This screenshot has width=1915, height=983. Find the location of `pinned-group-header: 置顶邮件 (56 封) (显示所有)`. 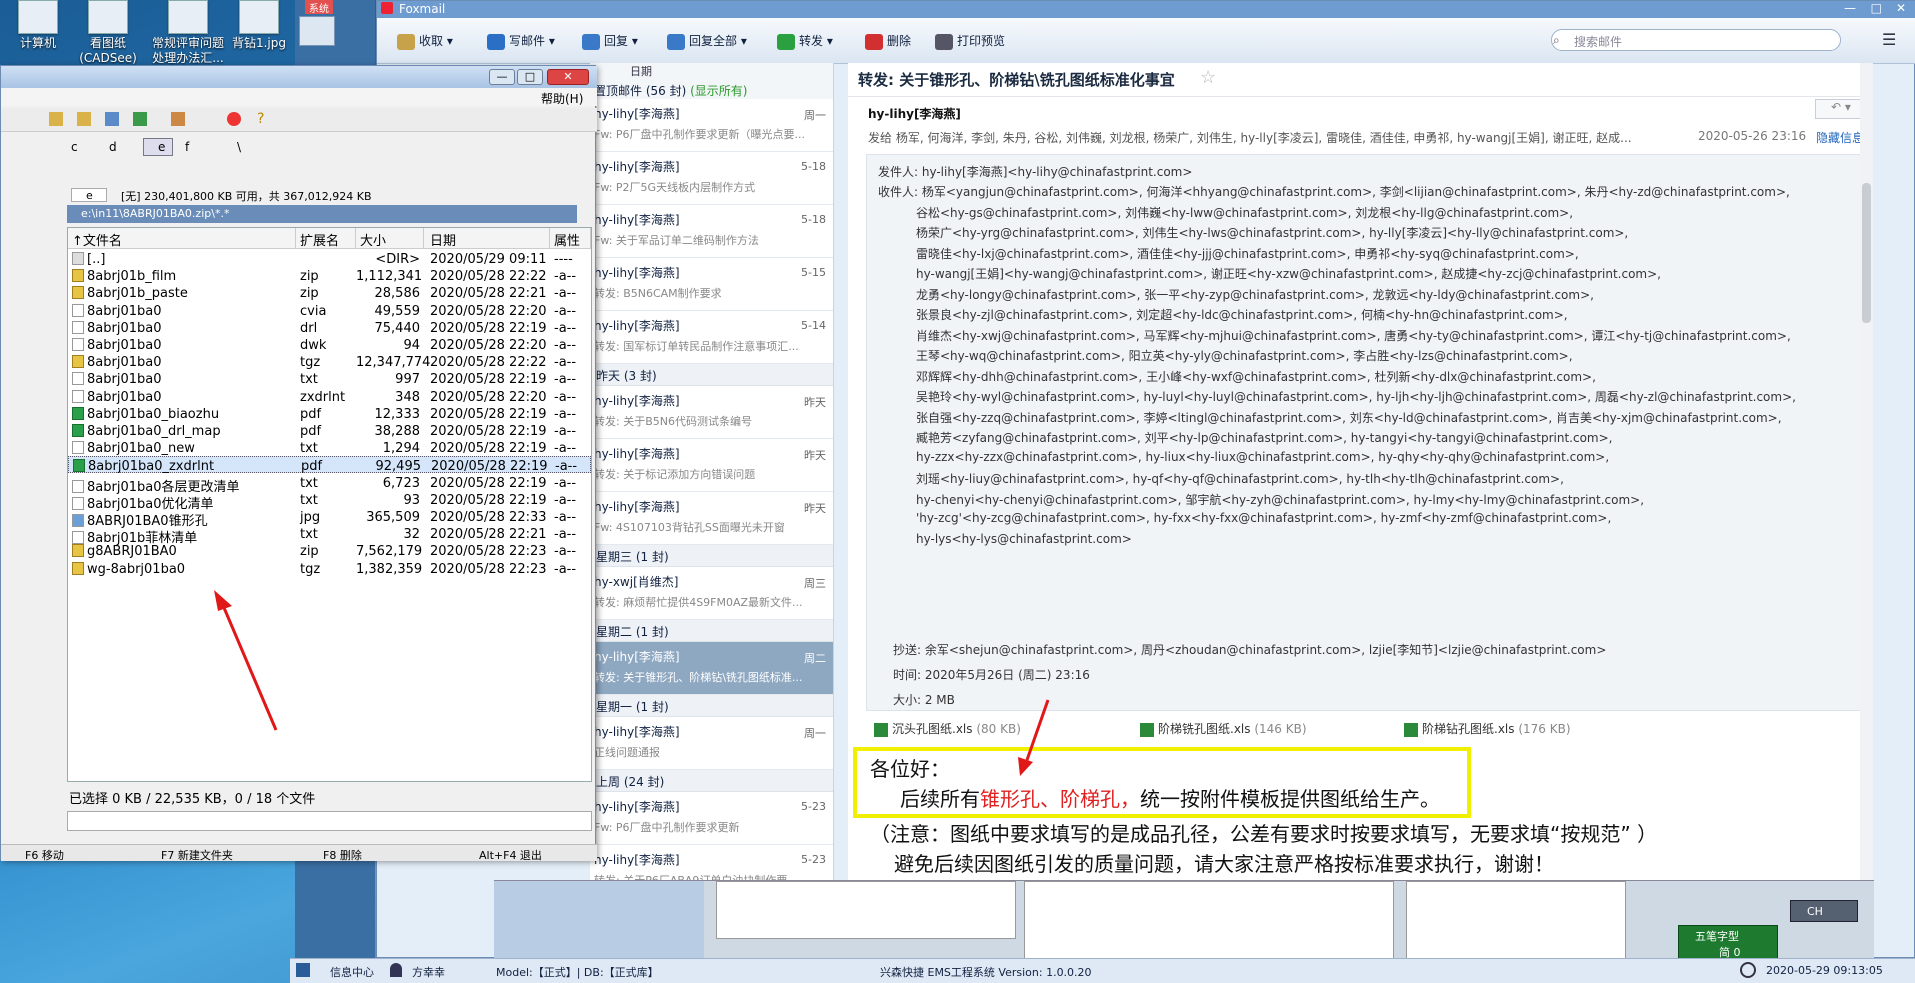

pinned-group-header: 置顶邮件 (56 封) (显示所有) is located at coordinates (711, 89).